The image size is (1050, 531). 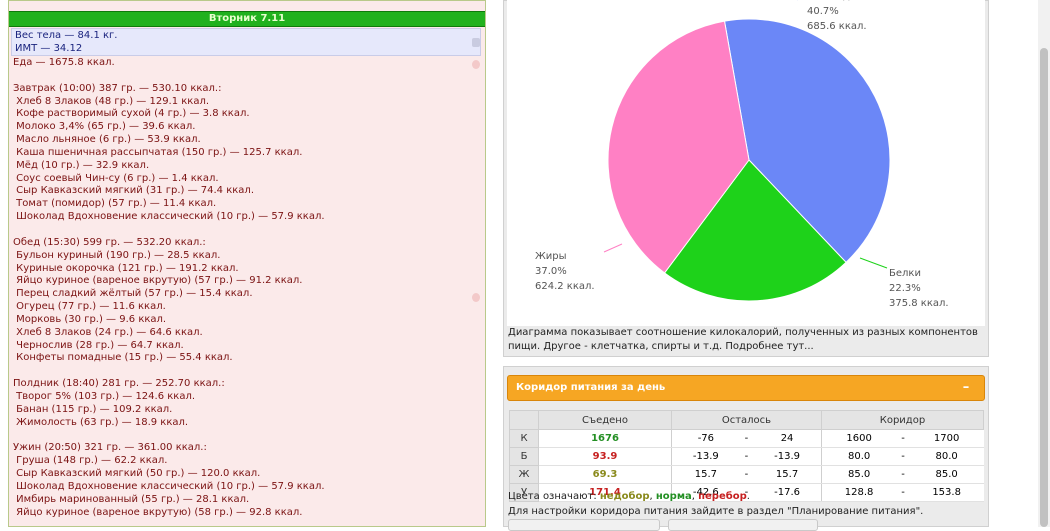 I want to click on food-item: Огурец (77 гр.) — 11.6 ккал., so click(x=89, y=307).